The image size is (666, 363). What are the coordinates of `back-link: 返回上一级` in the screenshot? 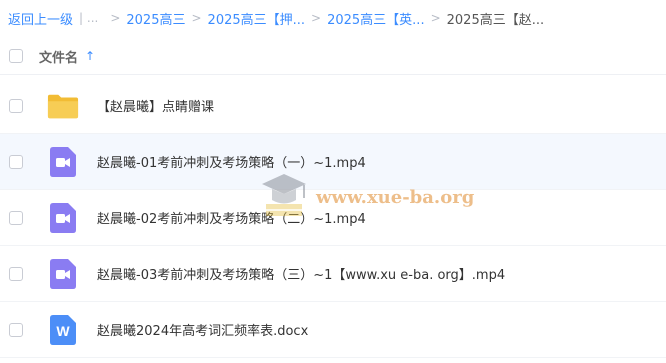 It's located at (40, 18).